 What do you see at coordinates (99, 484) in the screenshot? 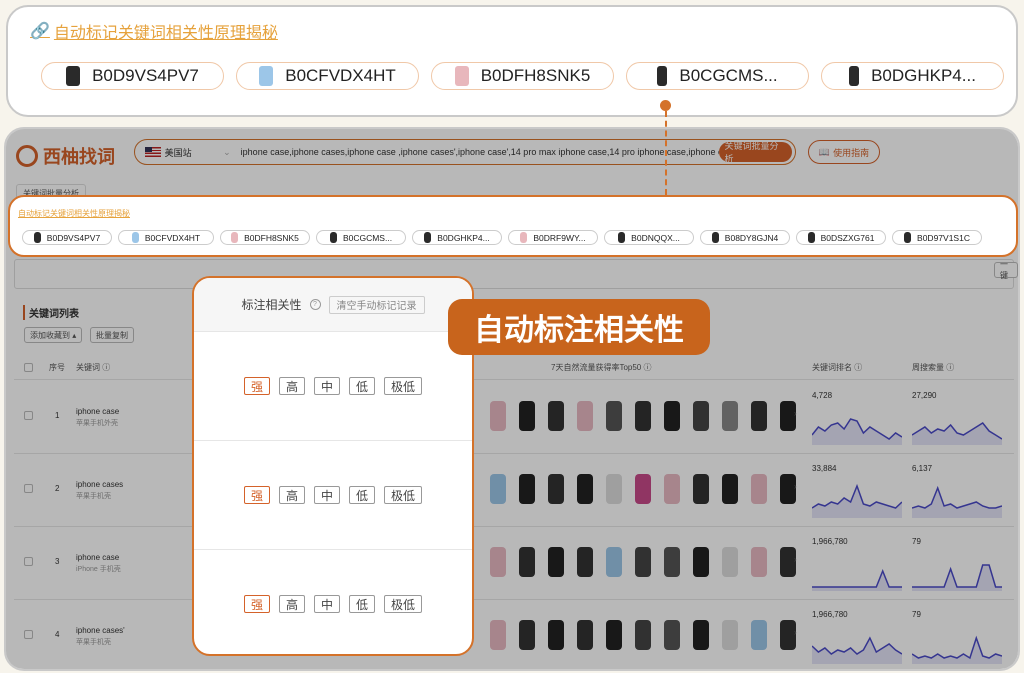
I see `row-keyword: iphone cases` at bounding box center [99, 484].